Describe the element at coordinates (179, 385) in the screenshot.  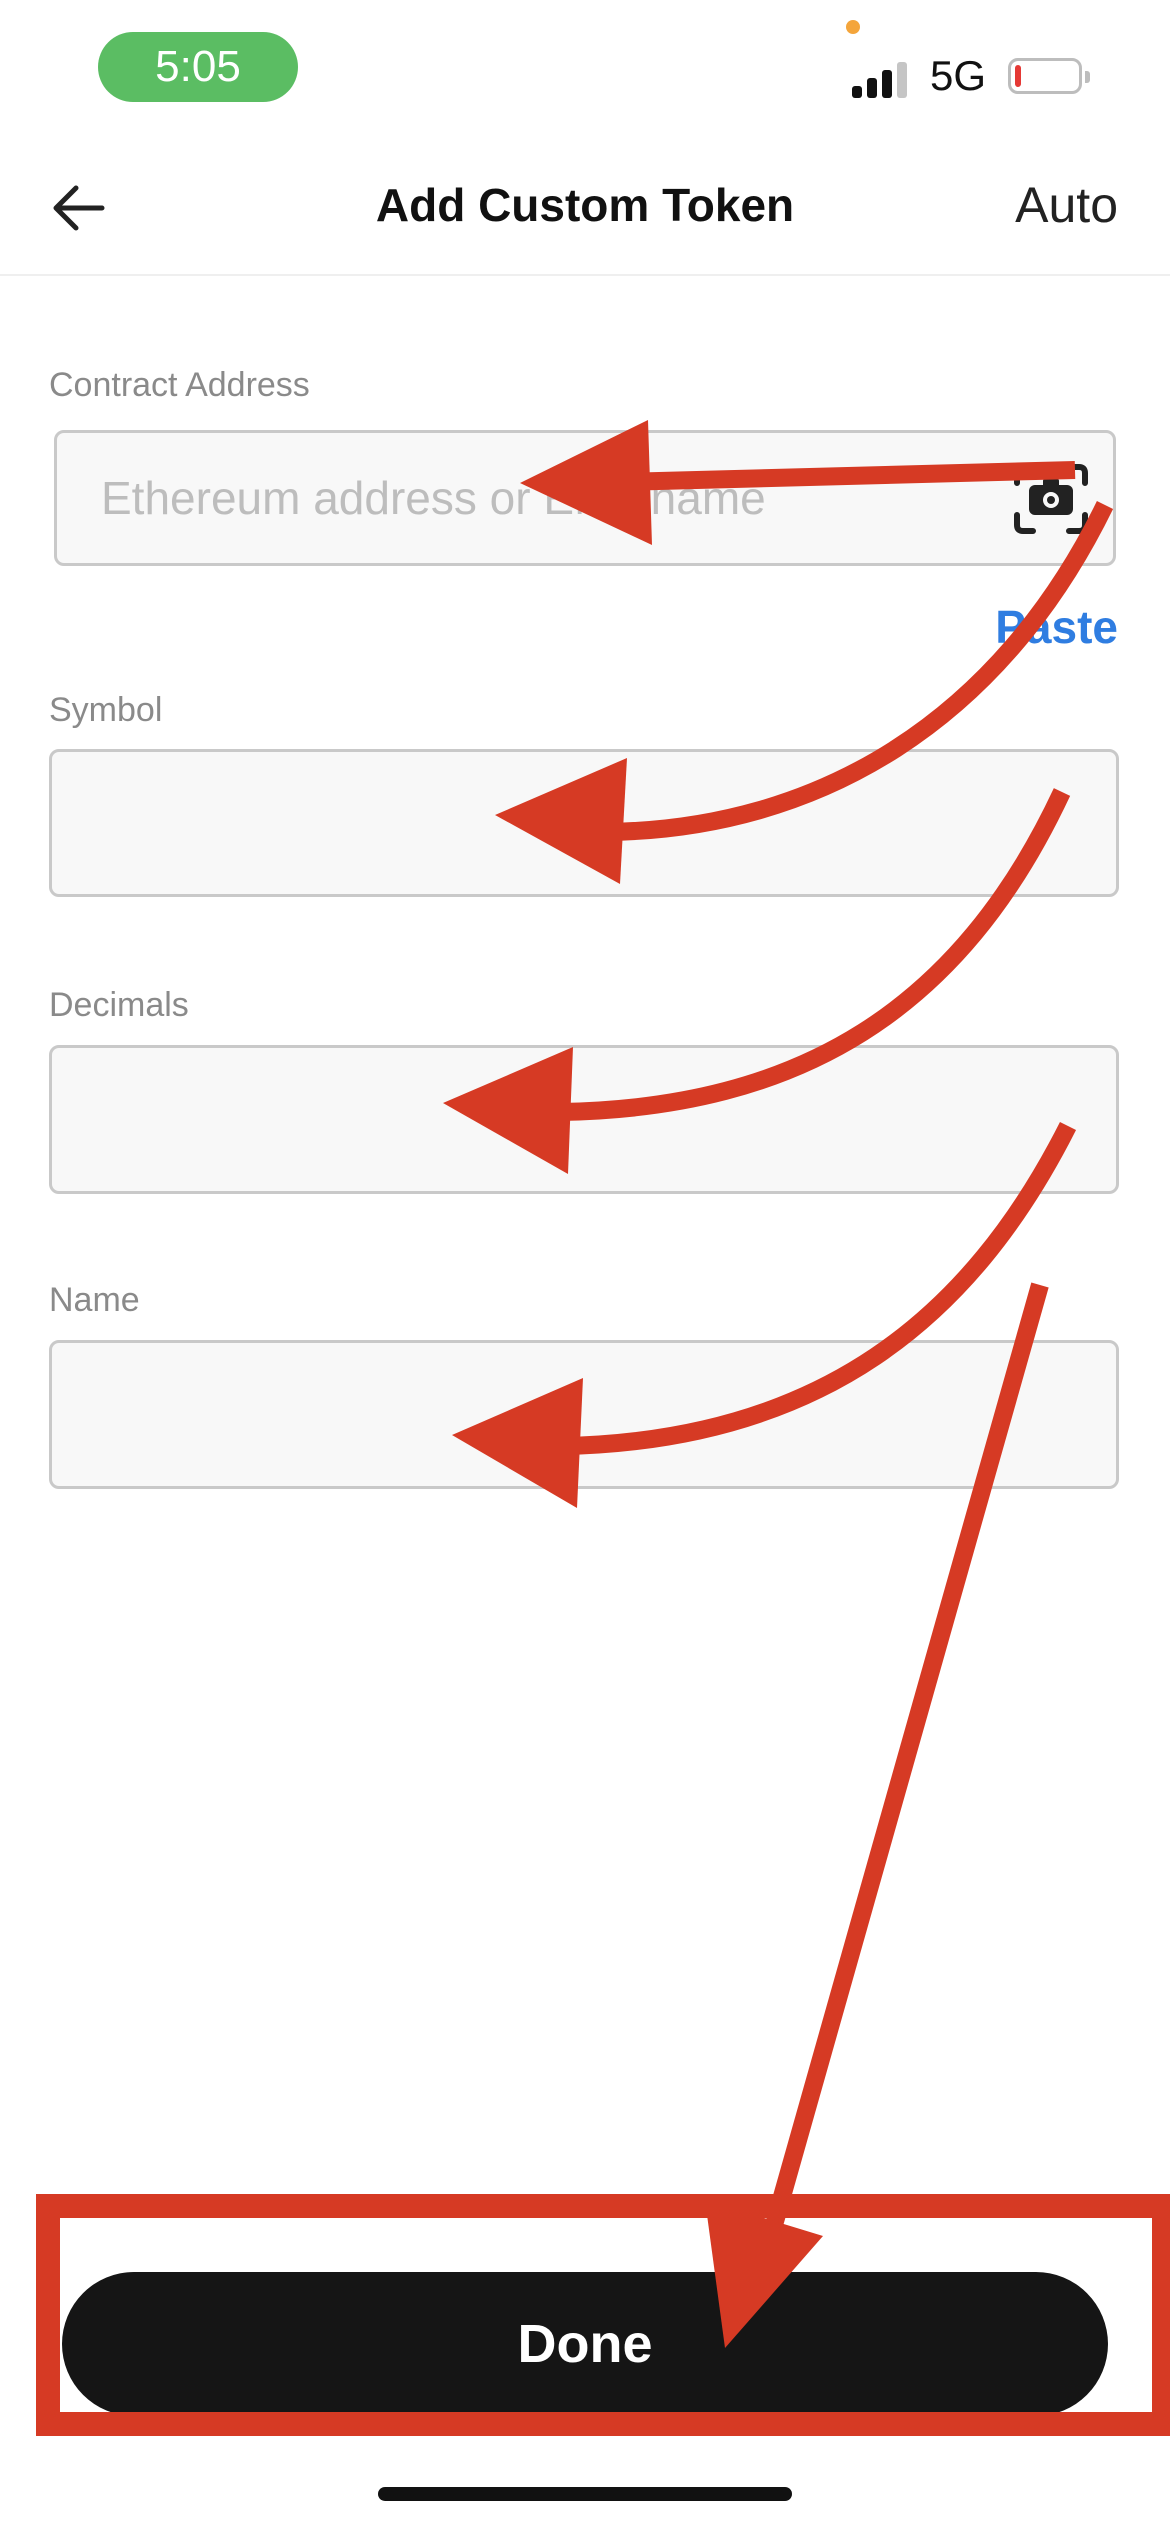
I see `contract-address-label: Contract Address` at that location.